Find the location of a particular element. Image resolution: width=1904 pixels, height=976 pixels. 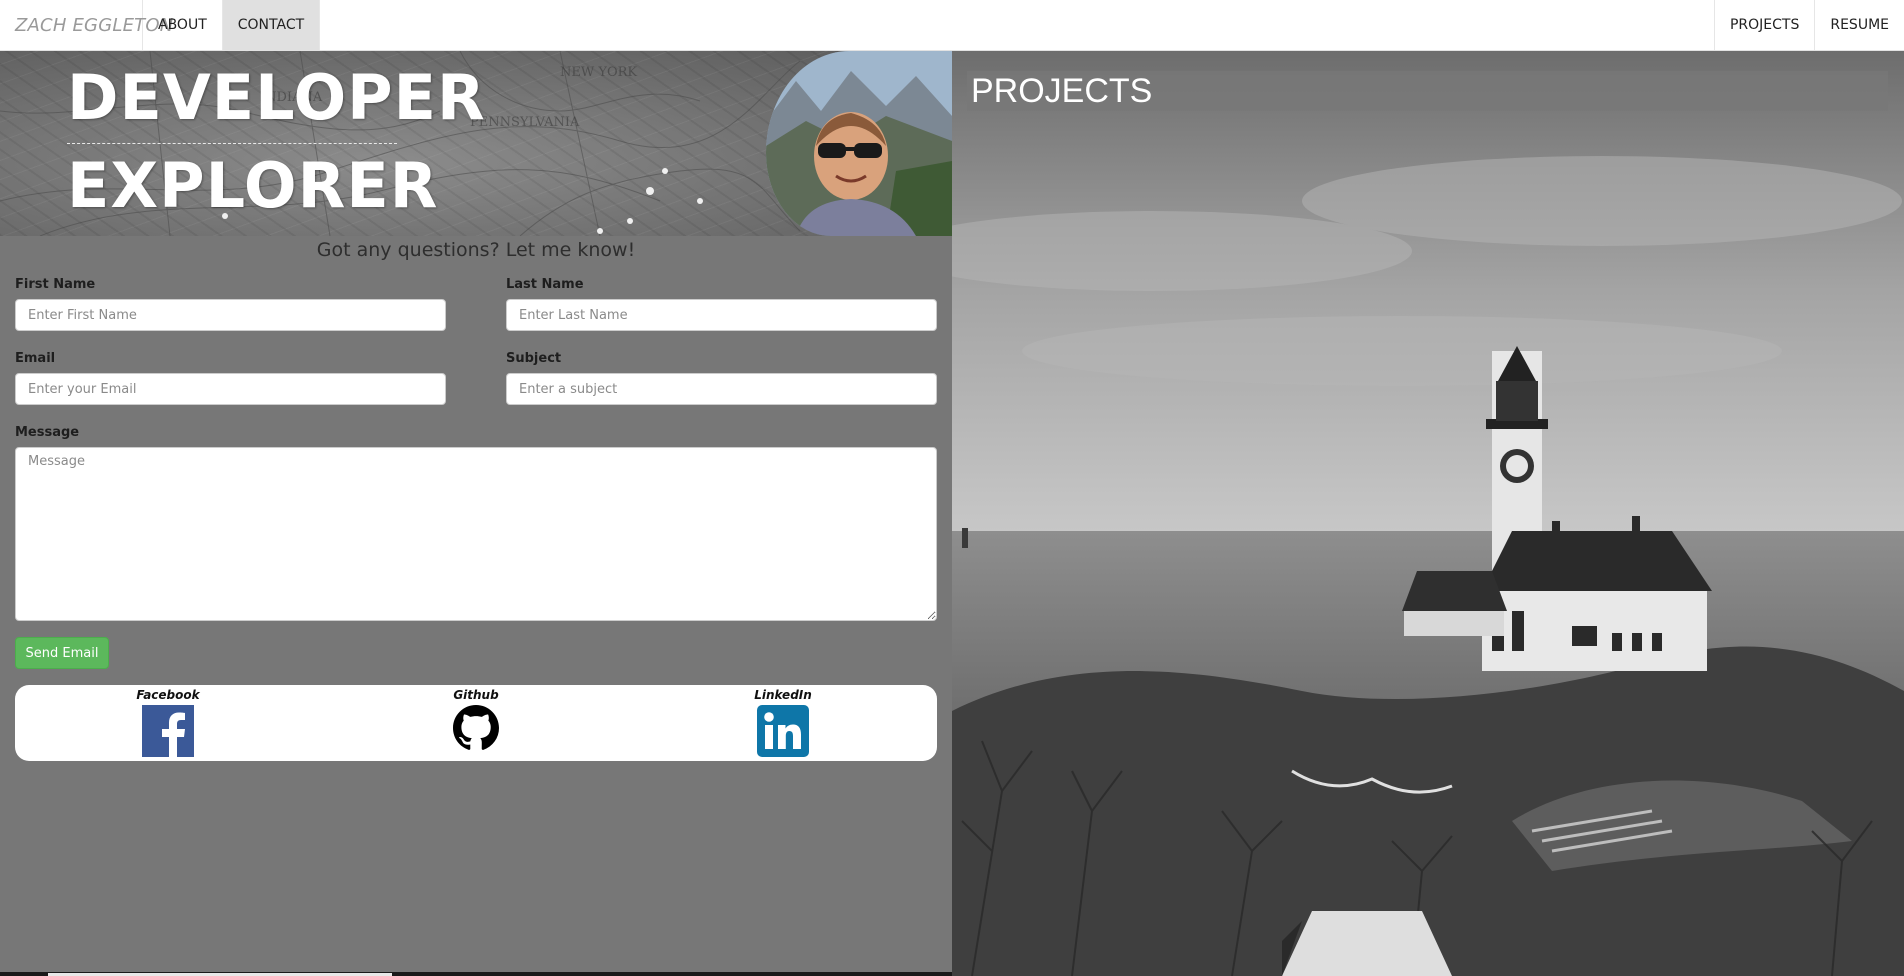

subject-label: Subject is located at coordinates (534, 358).